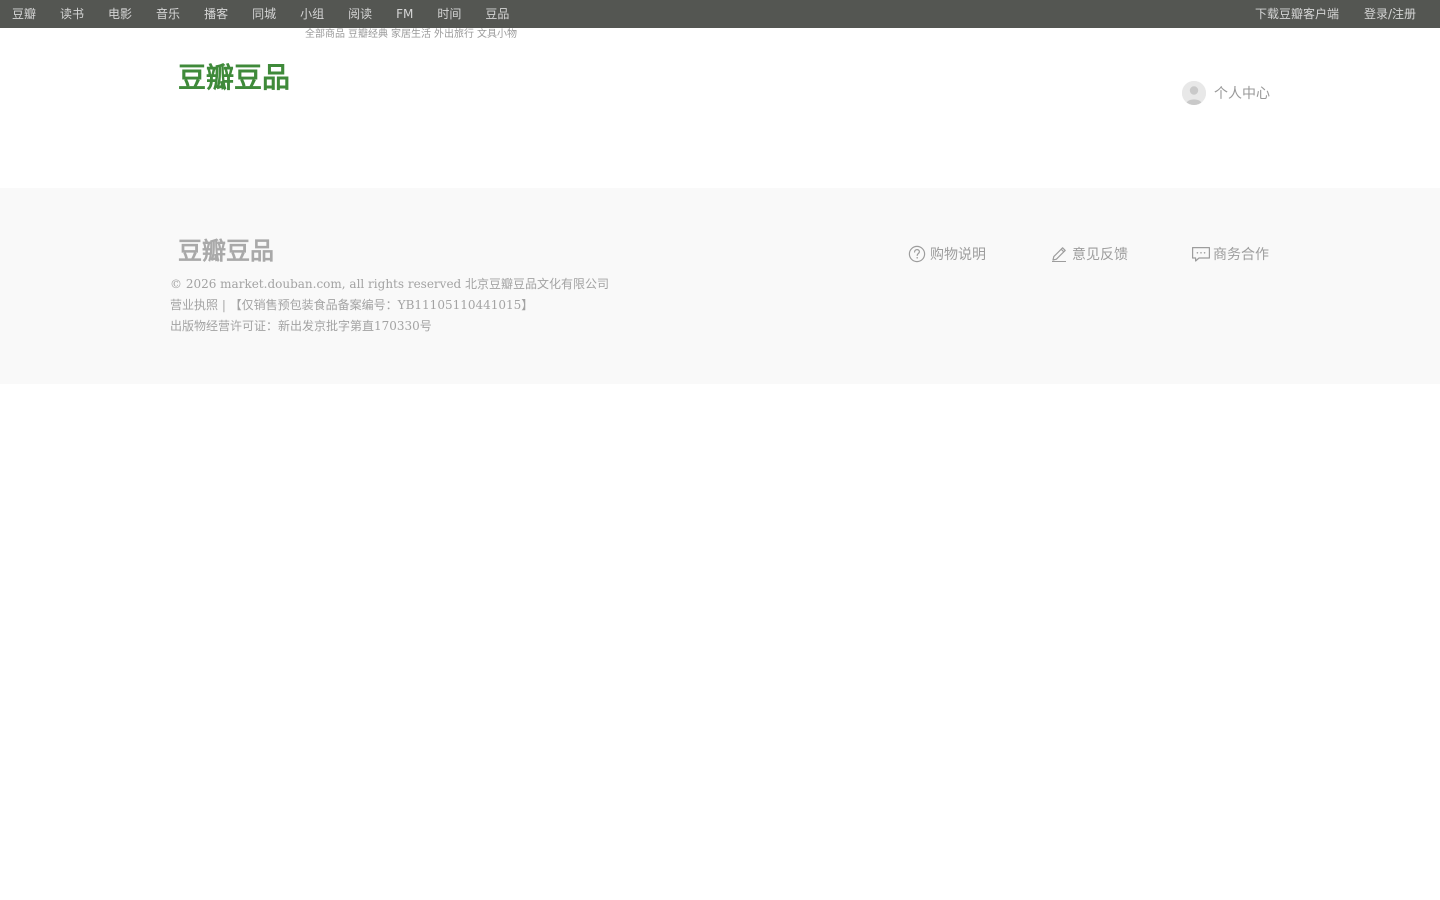 The width and height of the screenshot is (1440, 900). I want to click on shopping-help-link: 购物说明, so click(947, 254).